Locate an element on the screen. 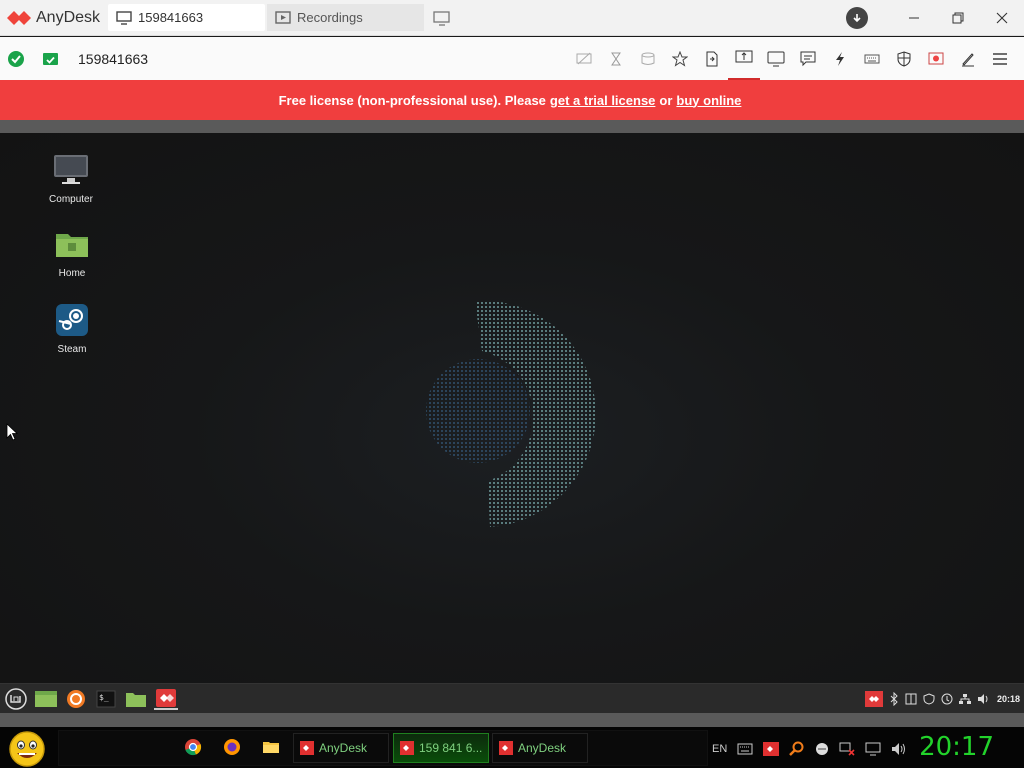  new-session-icon is located at coordinates (442, 18).